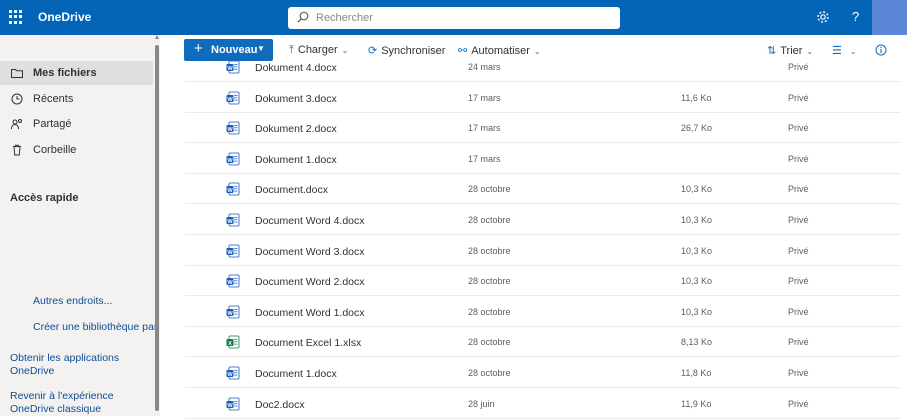  I want to click on trash-icon, so click(17, 150).